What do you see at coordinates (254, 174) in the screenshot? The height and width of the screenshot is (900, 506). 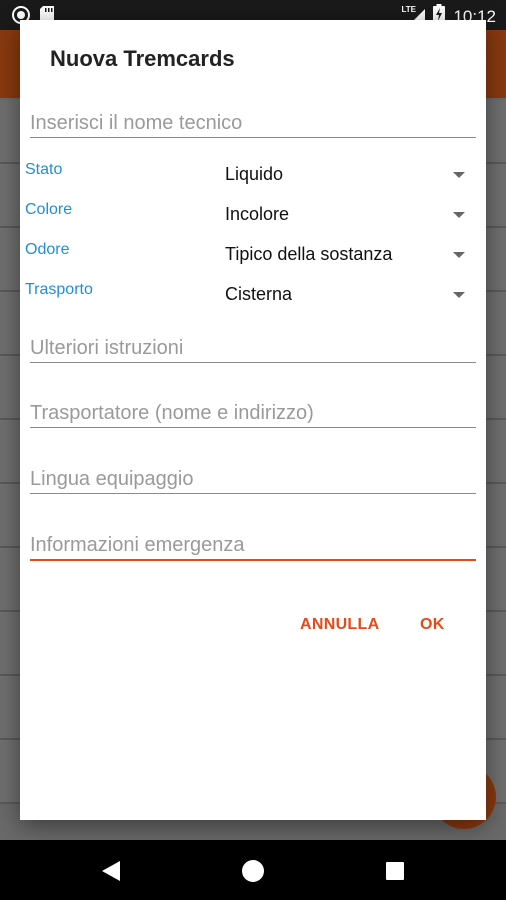 I see `stato-value: Liquido` at bounding box center [254, 174].